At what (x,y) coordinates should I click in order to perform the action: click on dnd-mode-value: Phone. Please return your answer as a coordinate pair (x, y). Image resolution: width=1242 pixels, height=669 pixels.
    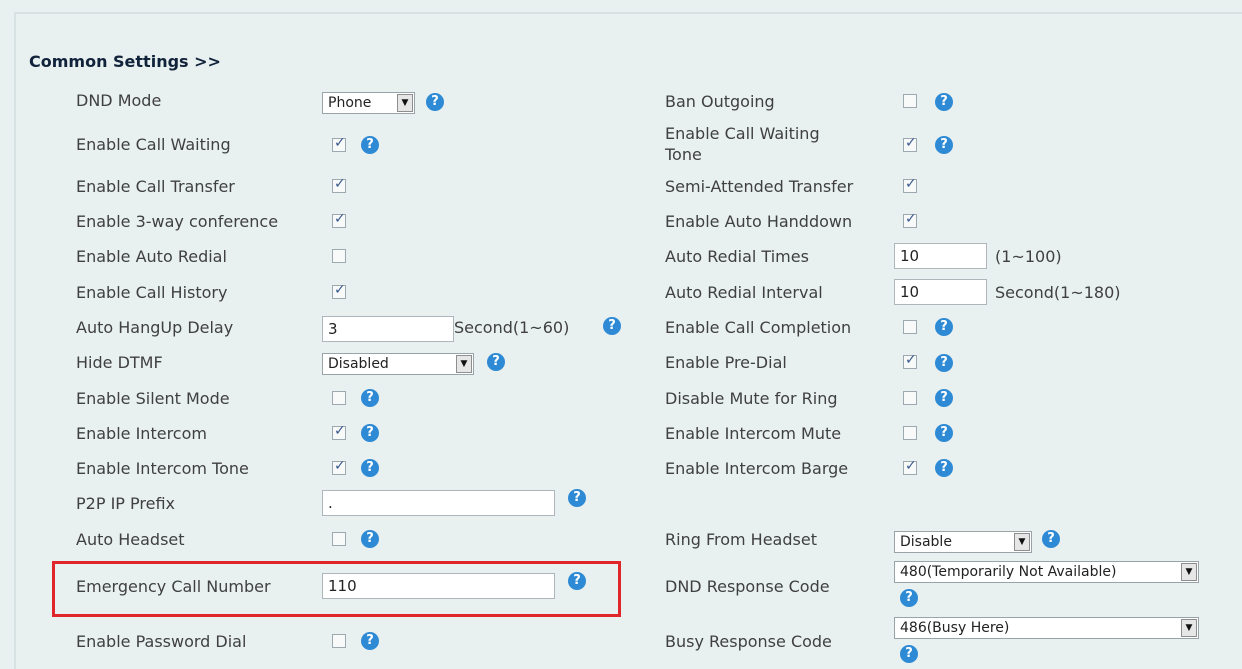
    Looking at the image, I should click on (350, 103).